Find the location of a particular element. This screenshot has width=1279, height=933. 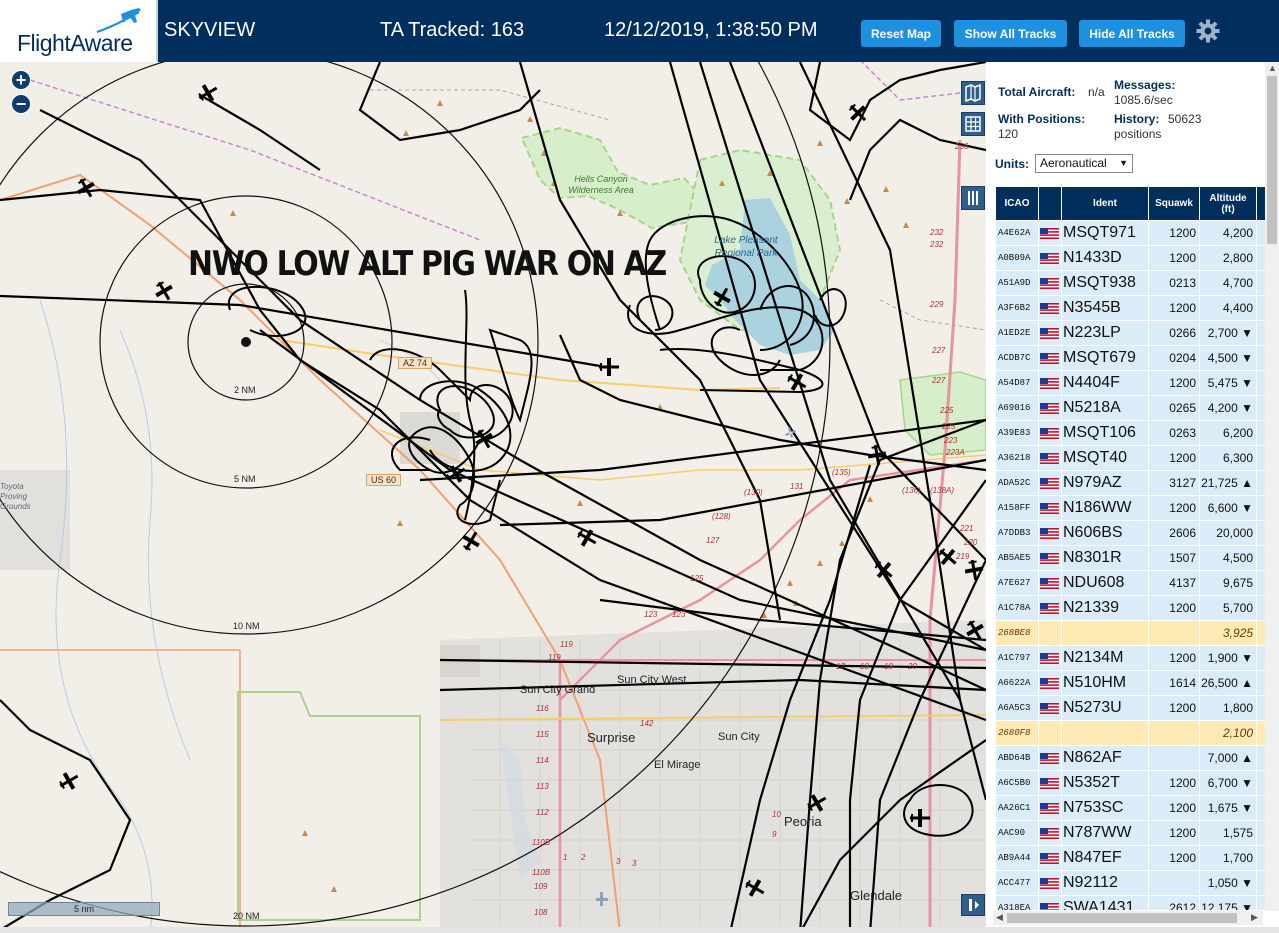

reset-map-button: Reset Map is located at coordinates (901, 33).